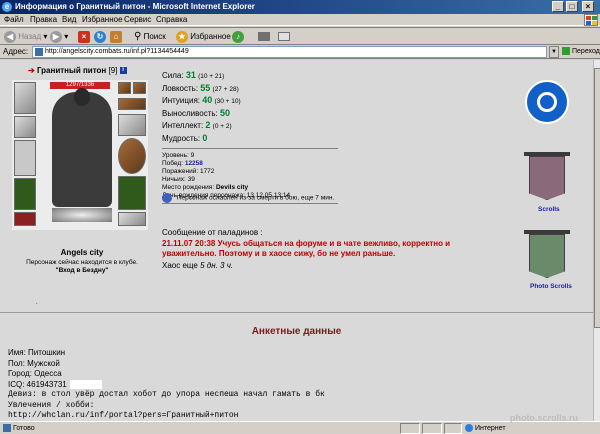 Image resolution: width=600 pixels, height=434 pixels. Describe the element at coordinates (123, 71) in the screenshot. I see `info-flag-icon: i` at that location.